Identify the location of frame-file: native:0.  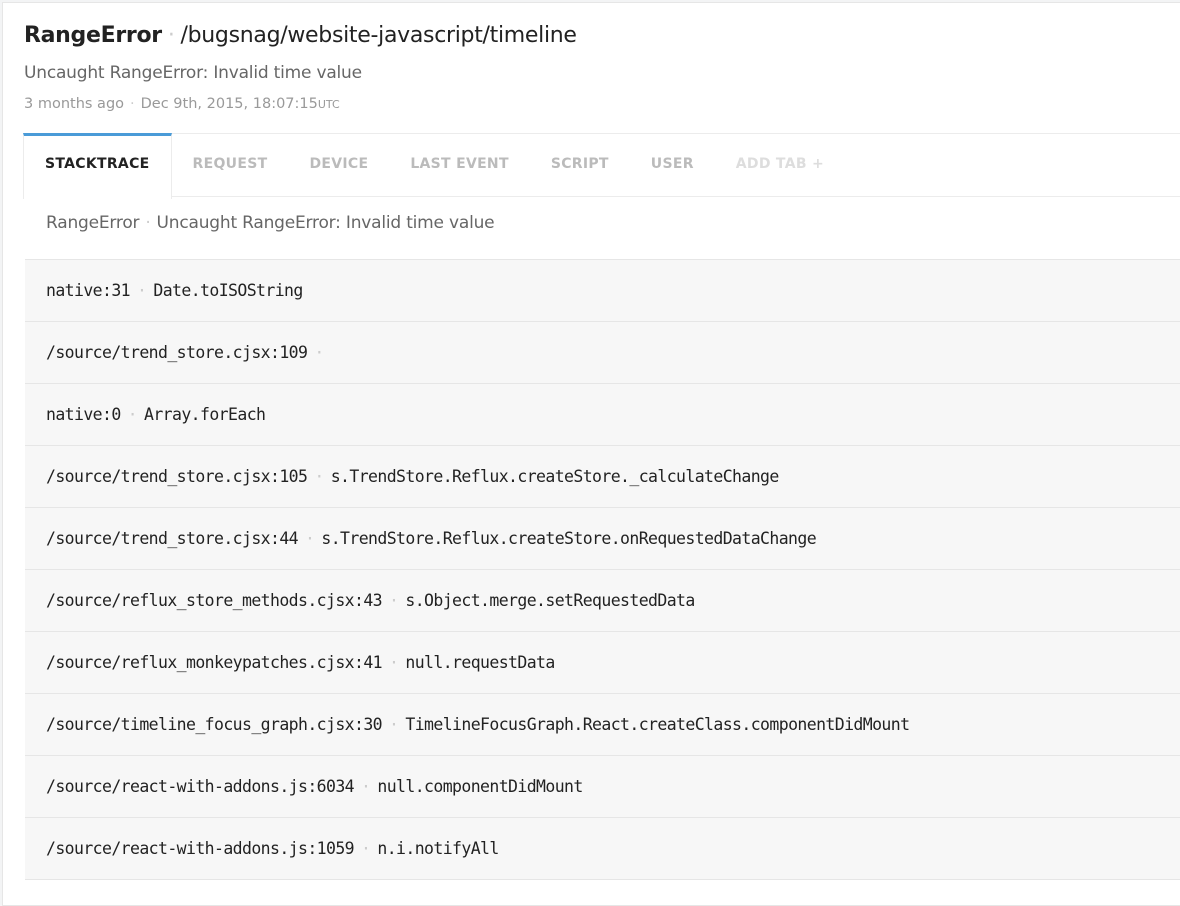
(83, 414).